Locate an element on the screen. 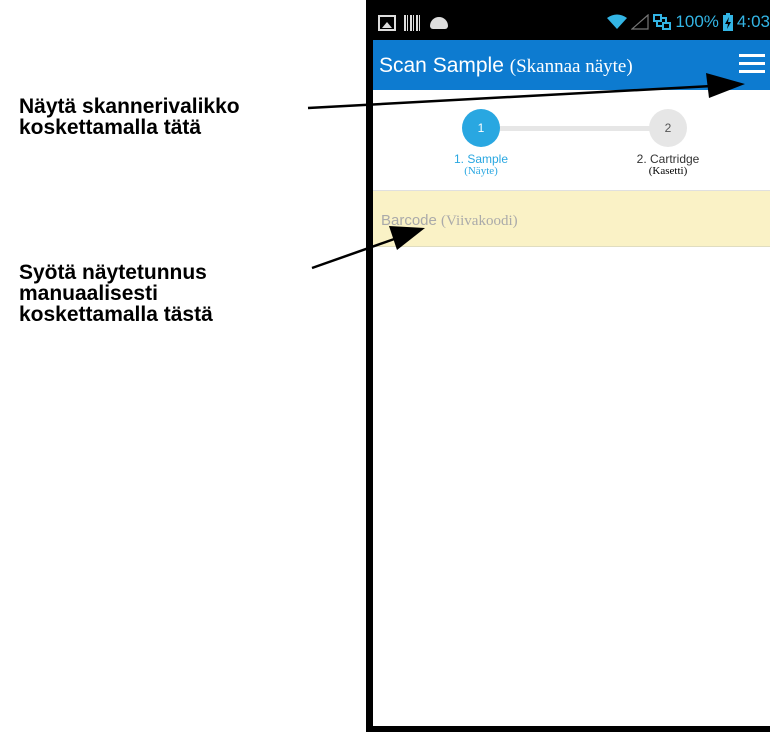 This screenshot has height=732, width=770. step-1-label: 1. Sample (Näyte) is located at coordinates (481, 165).